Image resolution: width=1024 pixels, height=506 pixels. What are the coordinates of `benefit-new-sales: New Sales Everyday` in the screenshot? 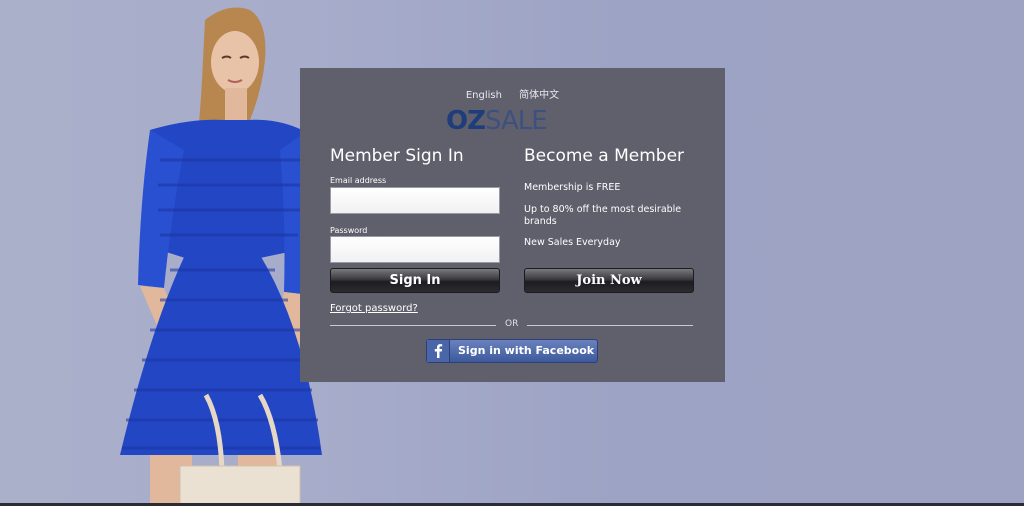 It's located at (572, 242).